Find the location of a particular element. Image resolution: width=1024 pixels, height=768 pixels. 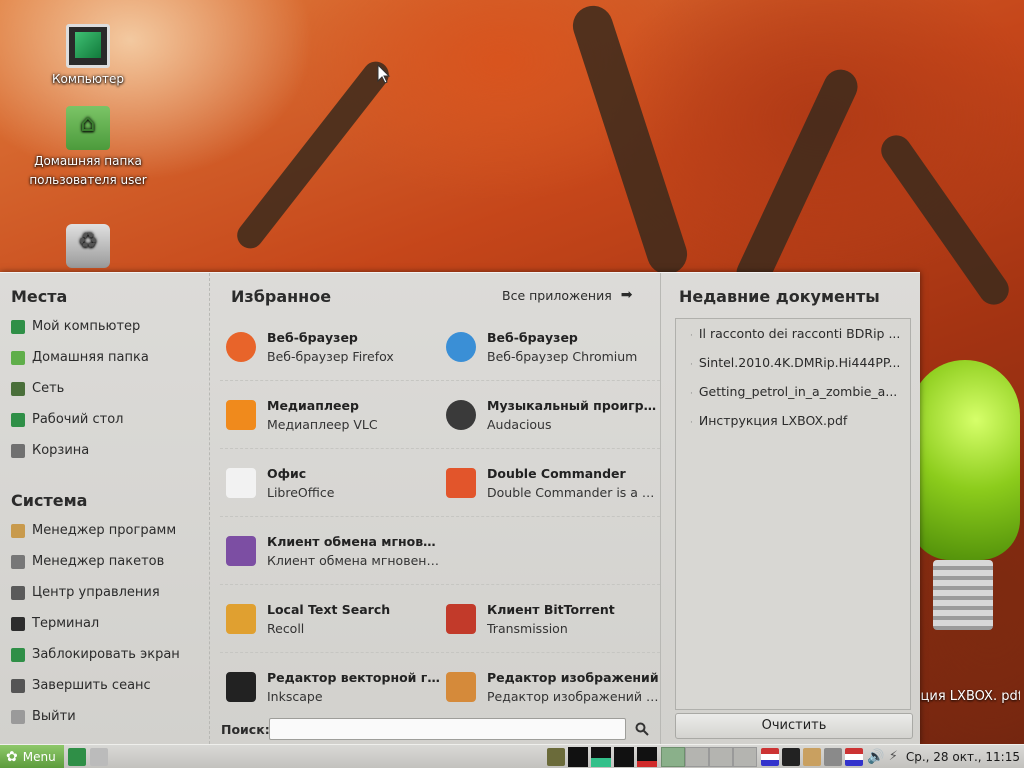

favorite-app-description: Медиаплеер VLC is located at coordinates (322, 424).